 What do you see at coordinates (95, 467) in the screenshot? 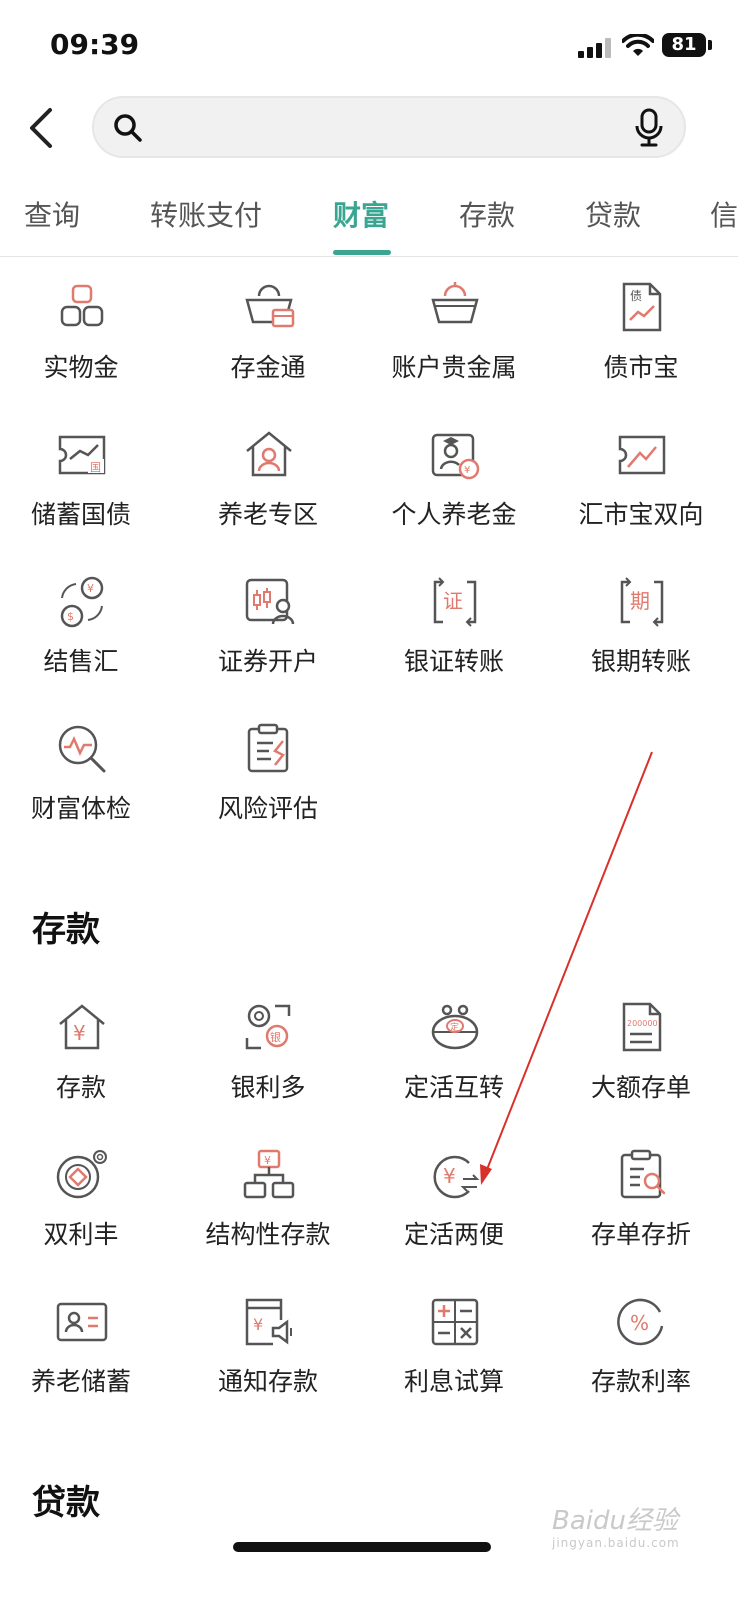
I see `svg-text: 国` at bounding box center [95, 467].